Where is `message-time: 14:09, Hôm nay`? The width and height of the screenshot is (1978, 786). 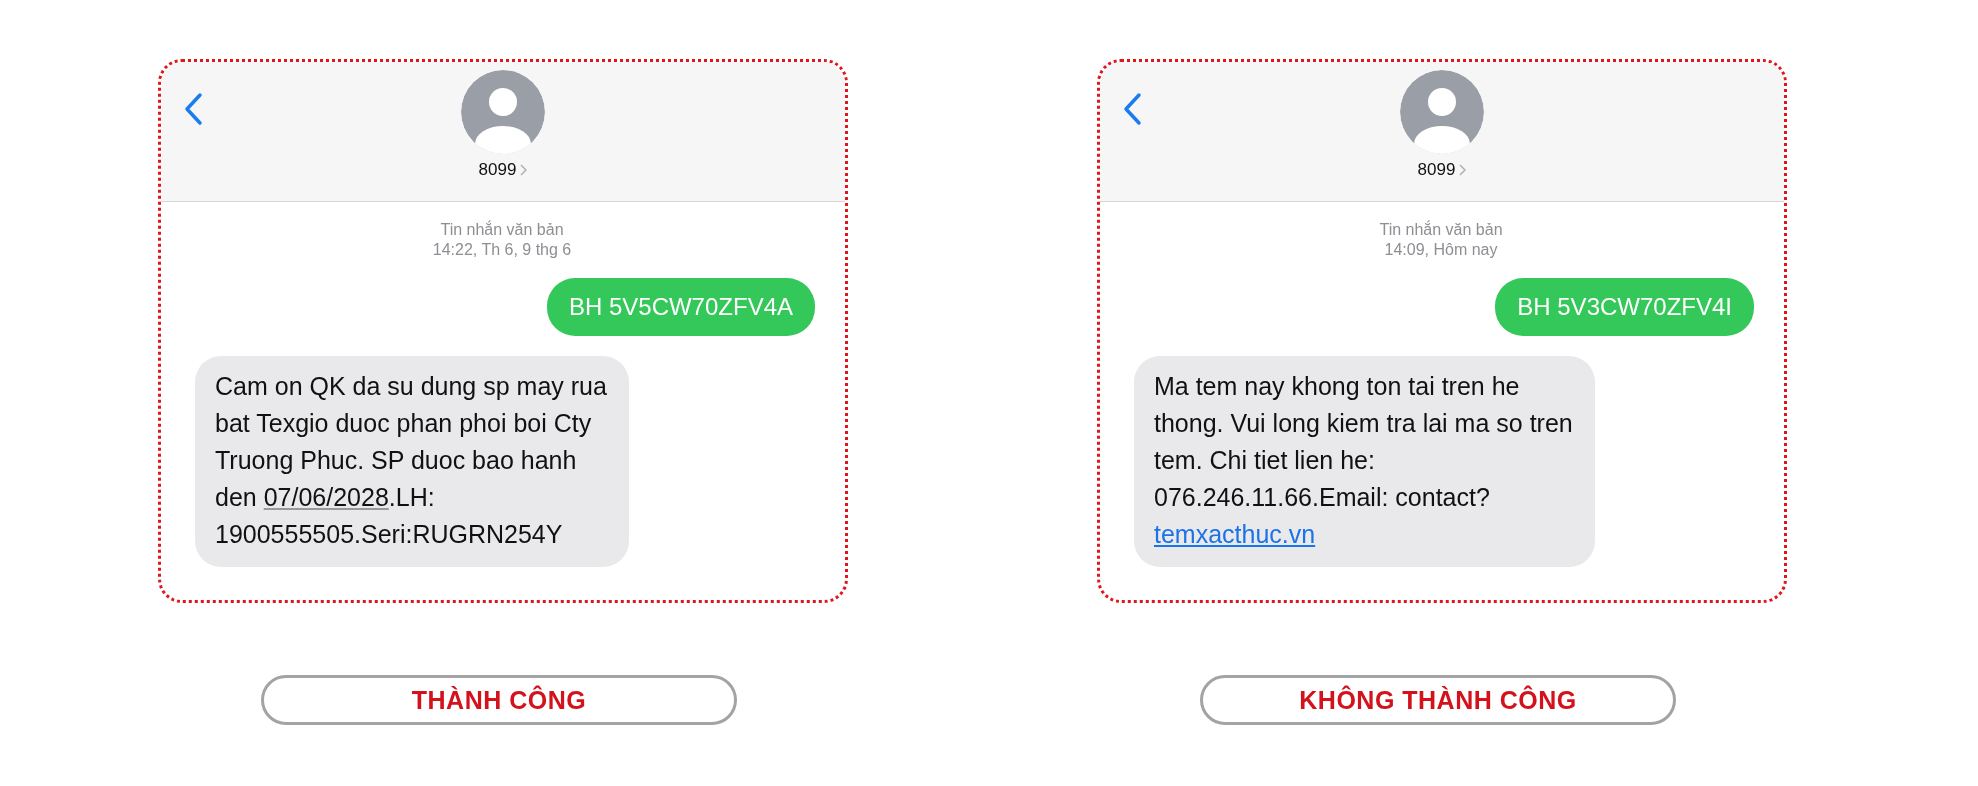
message-time: 14:09, Hôm nay is located at coordinates (1441, 250).